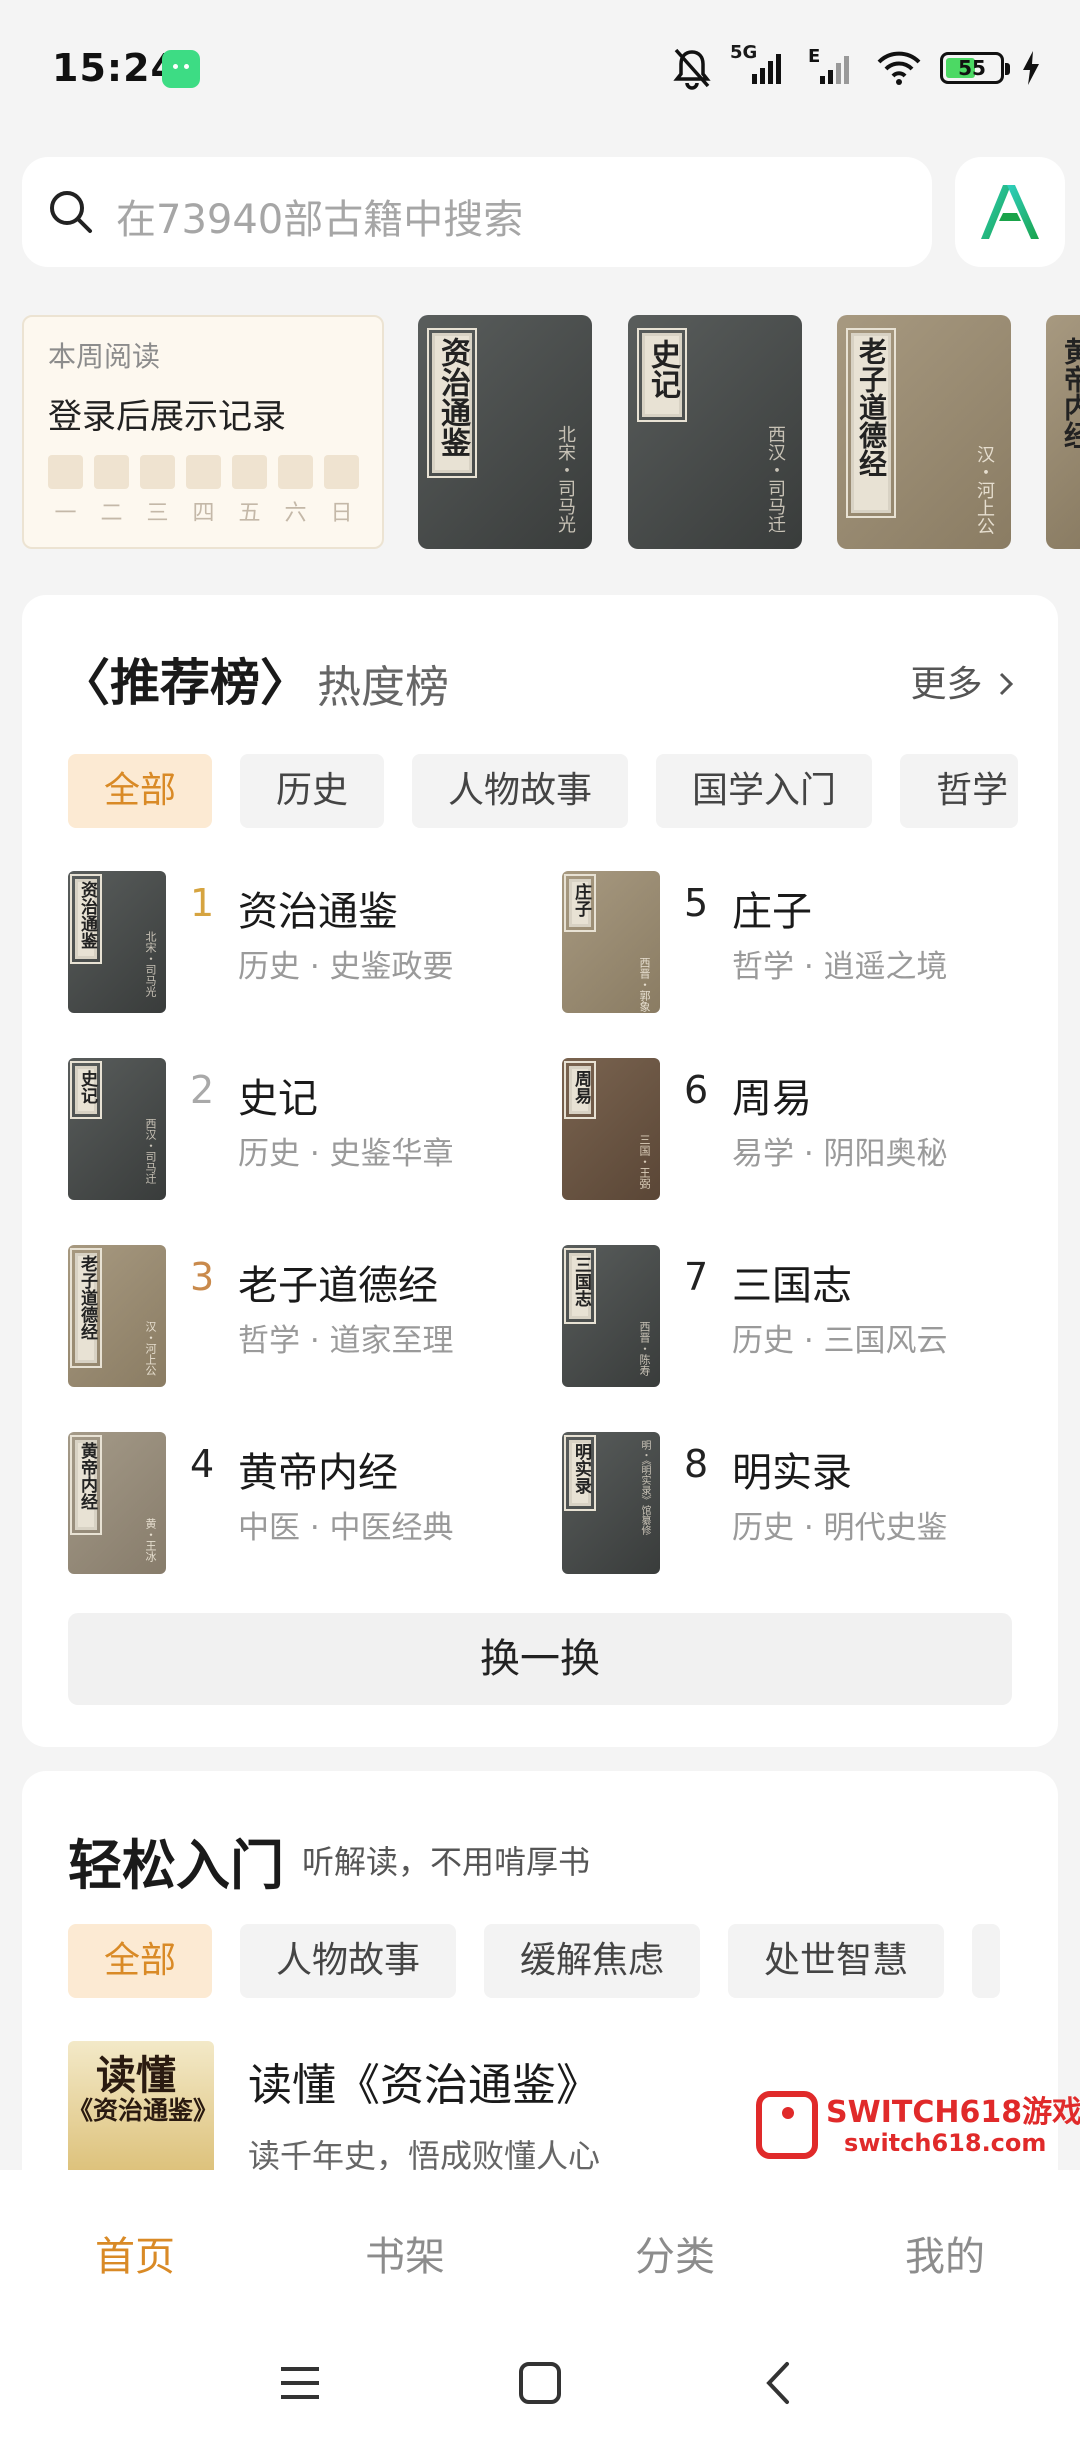 This screenshot has height=2460, width=1080. What do you see at coordinates (840, 1528) in the screenshot?
I see `rank-subtitle: 历史 · 明代史鉴` at bounding box center [840, 1528].